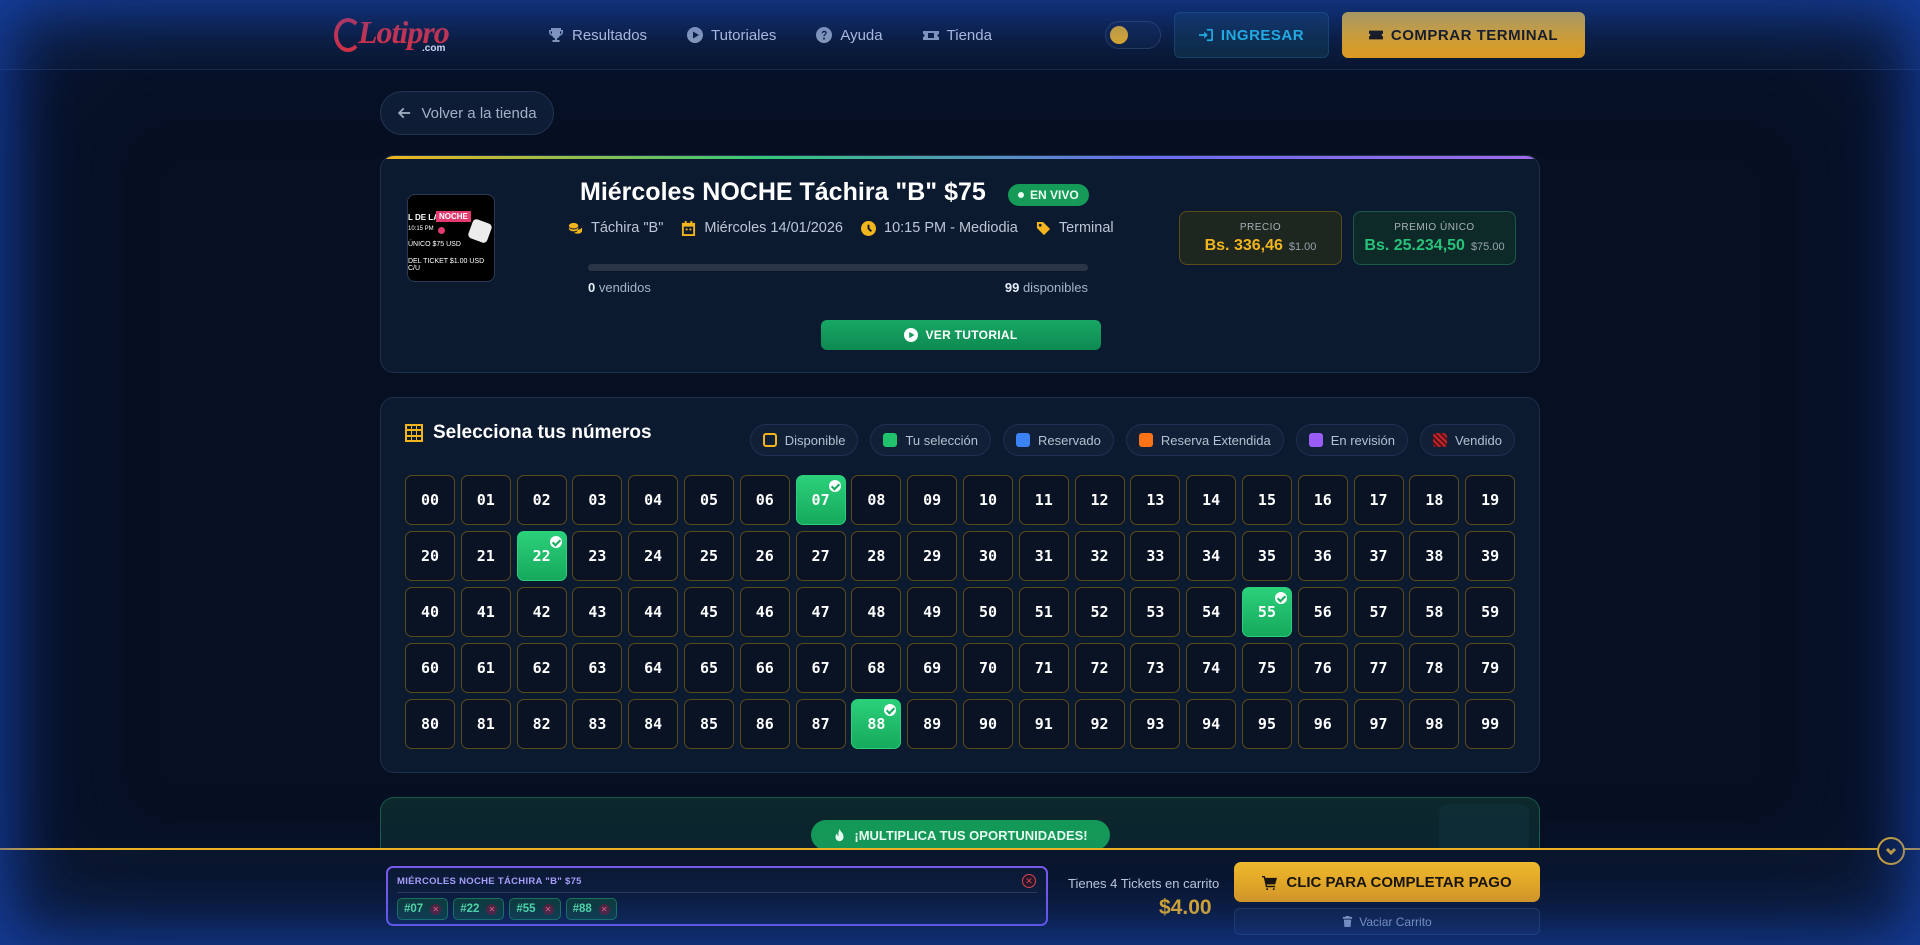 Image resolution: width=1920 pixels, height=945 pixels. What do you see at coordinates (987, 724) in the screenshot?
I see `number-cell: 90` at bounding box center [987, 724].